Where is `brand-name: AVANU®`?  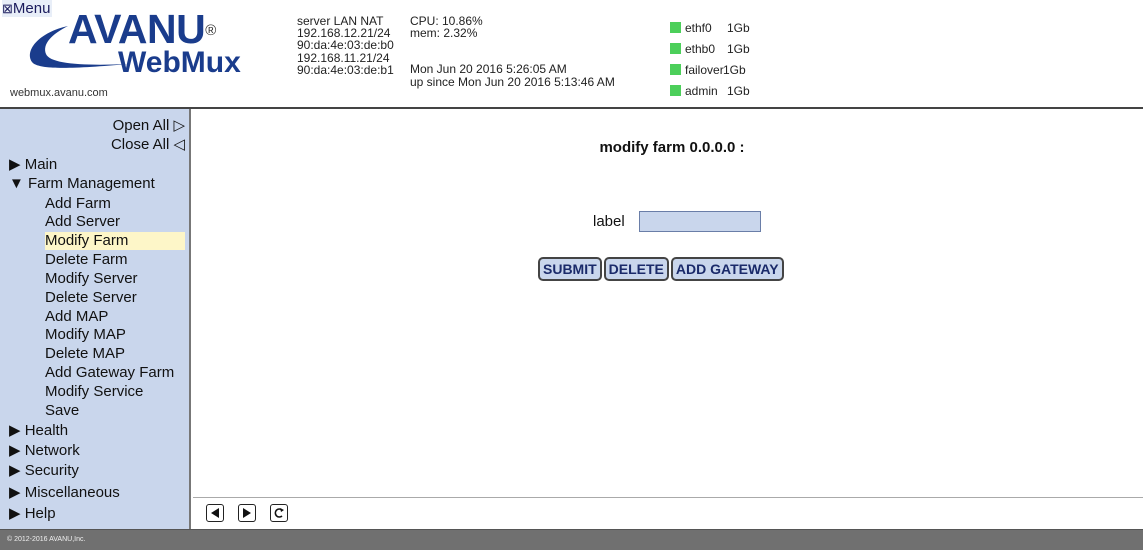
brand-name: AVANU® is located at coordinates (142, 29).